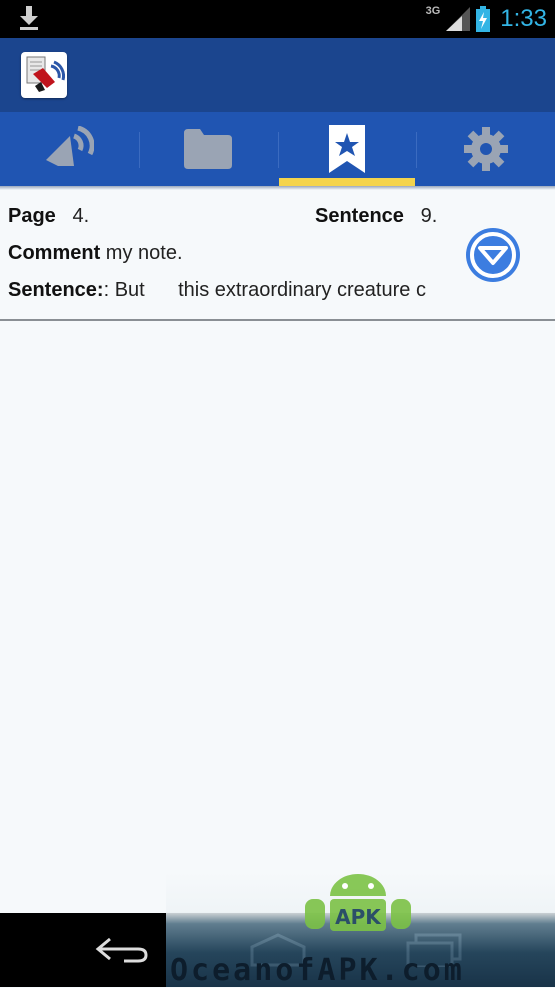  I want to click on comment-value: my note., so click(144, 253).